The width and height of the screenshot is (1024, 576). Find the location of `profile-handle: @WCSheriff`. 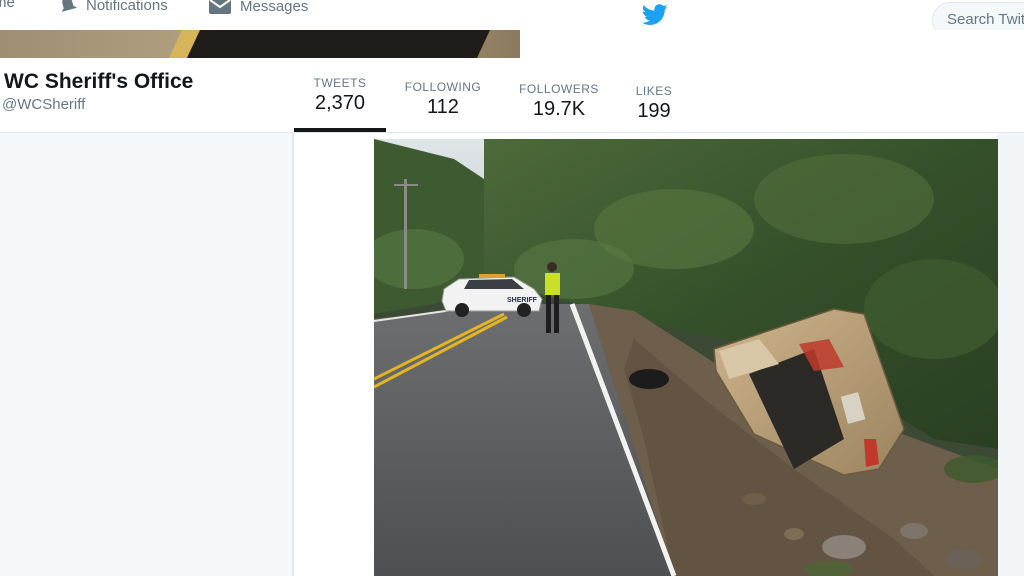

profile-handle: @WCSheriff is located at coordinates (43, 104).